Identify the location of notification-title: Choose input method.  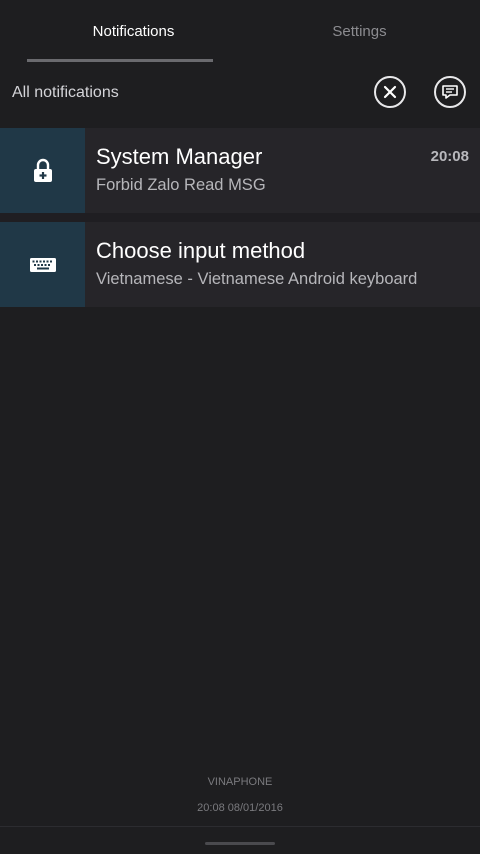
(201, 250).